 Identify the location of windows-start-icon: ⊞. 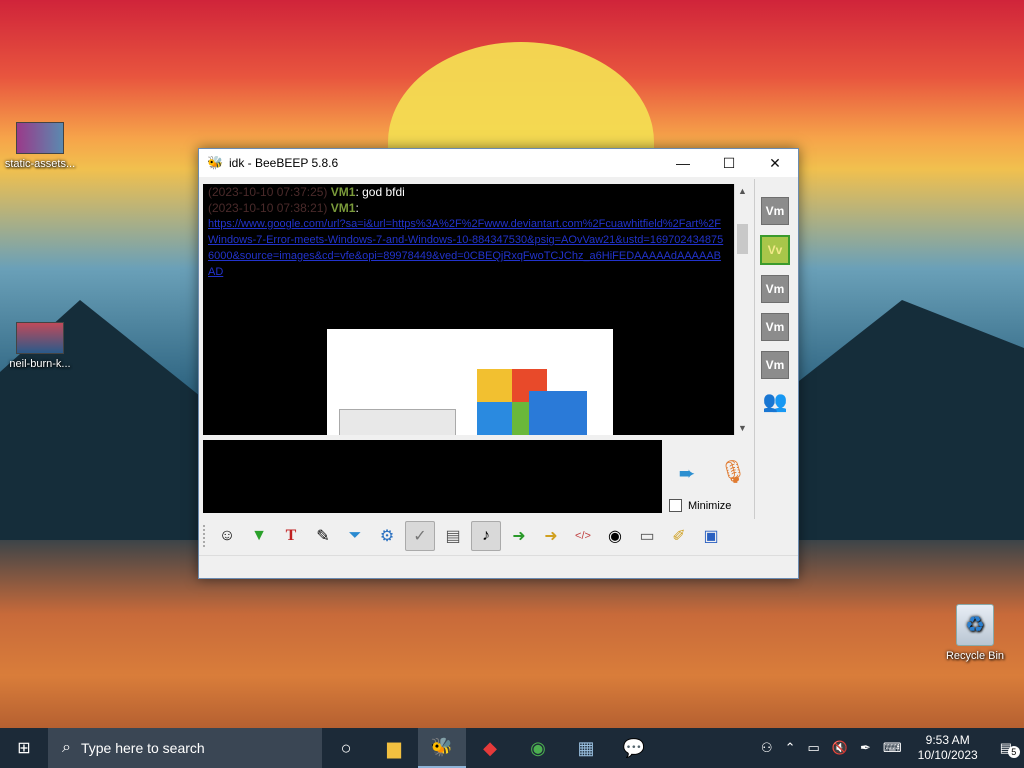
(24, 748).